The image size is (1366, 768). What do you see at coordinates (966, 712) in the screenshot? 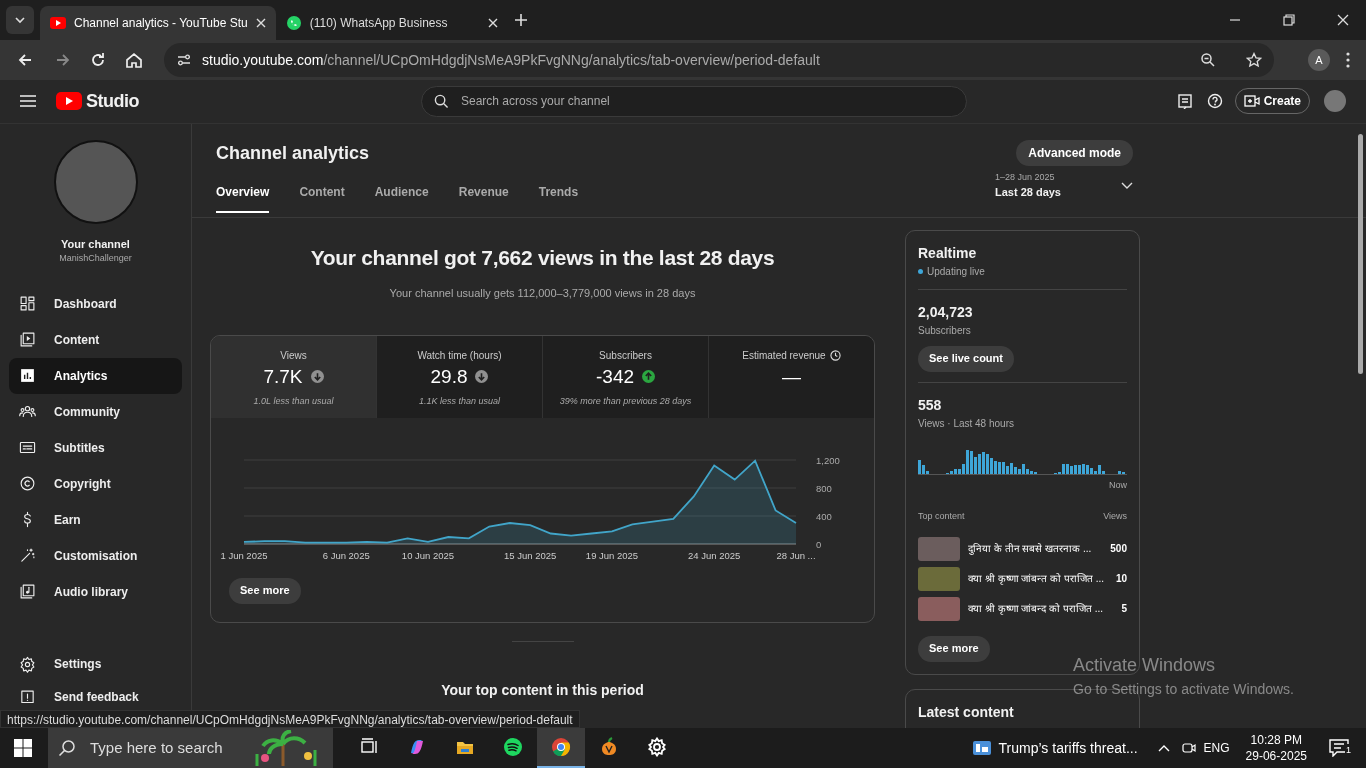
I see `card-title: Latest content` at bounding box center [966, 712].